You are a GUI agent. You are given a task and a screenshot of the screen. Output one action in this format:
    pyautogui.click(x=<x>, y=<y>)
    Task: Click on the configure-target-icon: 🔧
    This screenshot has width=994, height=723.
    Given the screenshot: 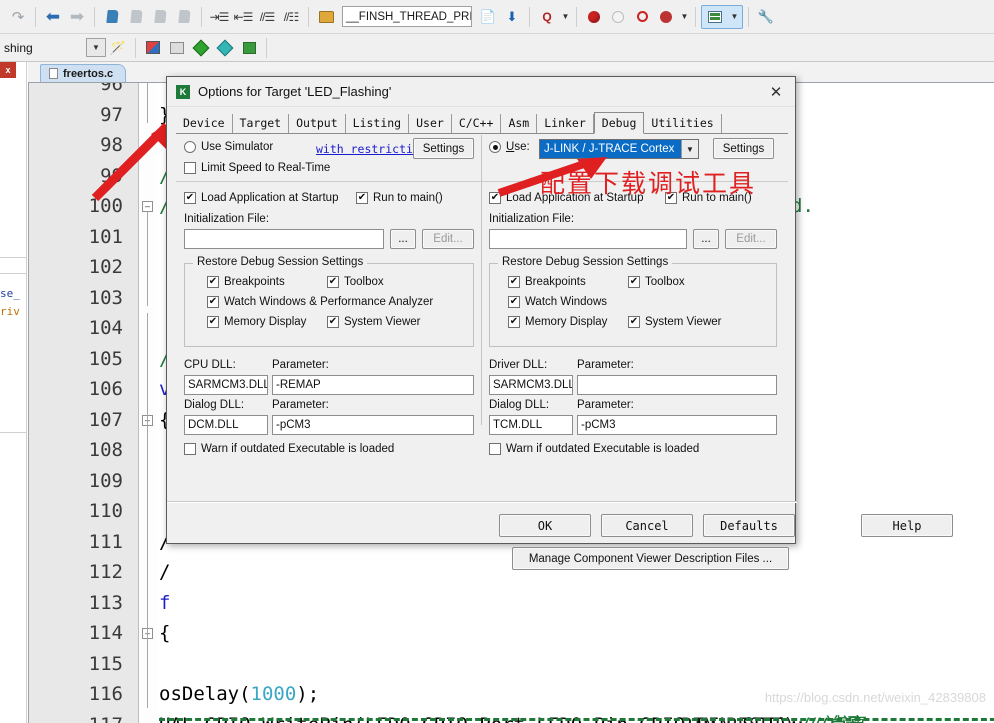 What is the action you would take?
    pyautogui.click(x=766, y=17)
    